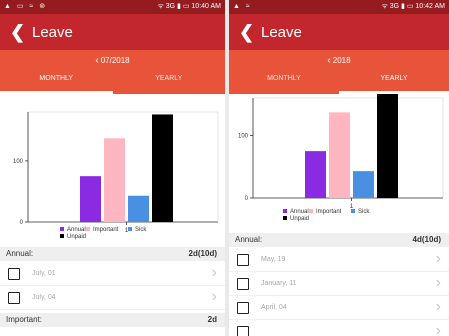 The image size is (449, 336). I want to click on date-label: 2018, so click(341, 60).